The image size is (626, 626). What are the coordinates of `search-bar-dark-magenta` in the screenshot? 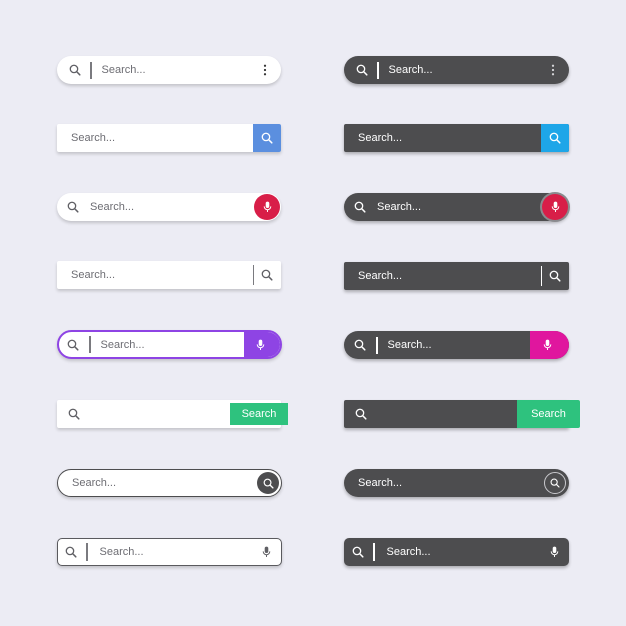 It's located at (456, 345).